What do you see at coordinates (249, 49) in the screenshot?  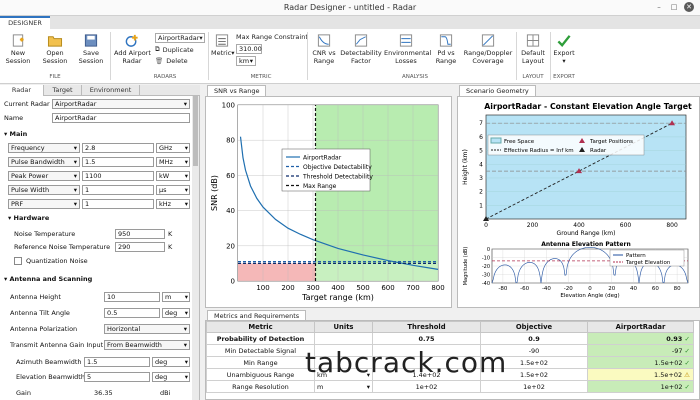 I see `max-range-input: 310.00` at bounding box center [249, 49].